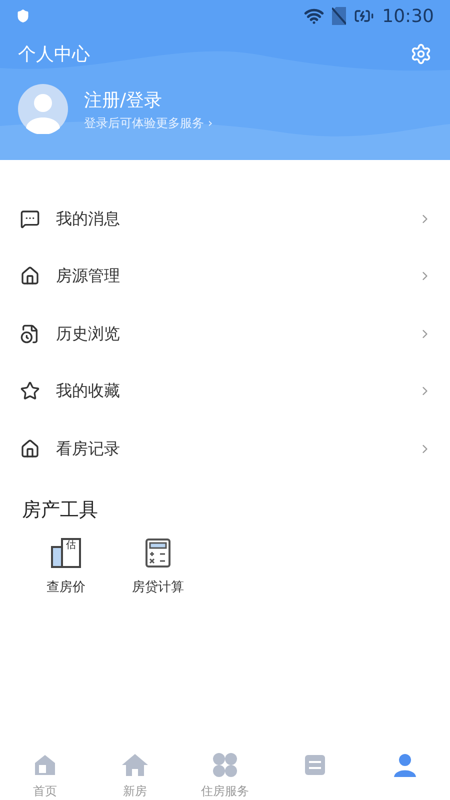 The image size is (450, 800). I want to click on list-icon, so click(315, 765).